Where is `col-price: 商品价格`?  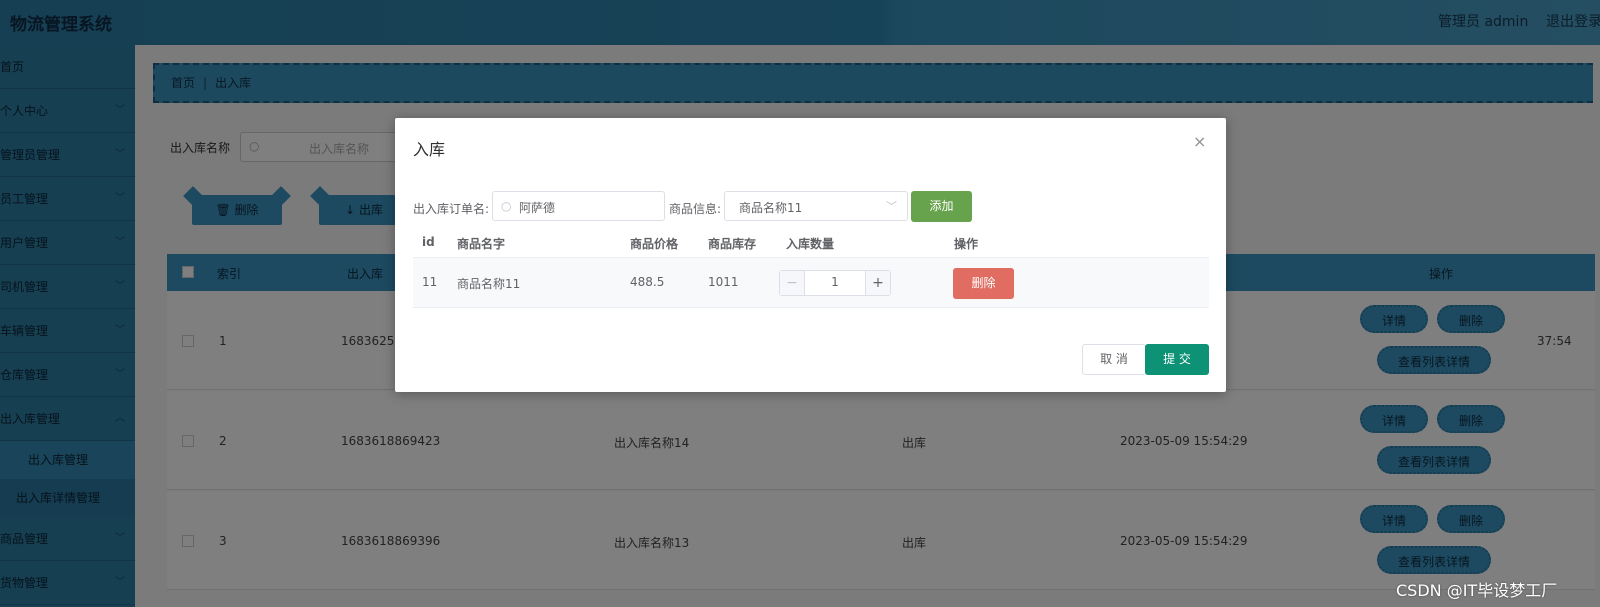
col-price: 商品价格 is located at coordinates (654, 244).